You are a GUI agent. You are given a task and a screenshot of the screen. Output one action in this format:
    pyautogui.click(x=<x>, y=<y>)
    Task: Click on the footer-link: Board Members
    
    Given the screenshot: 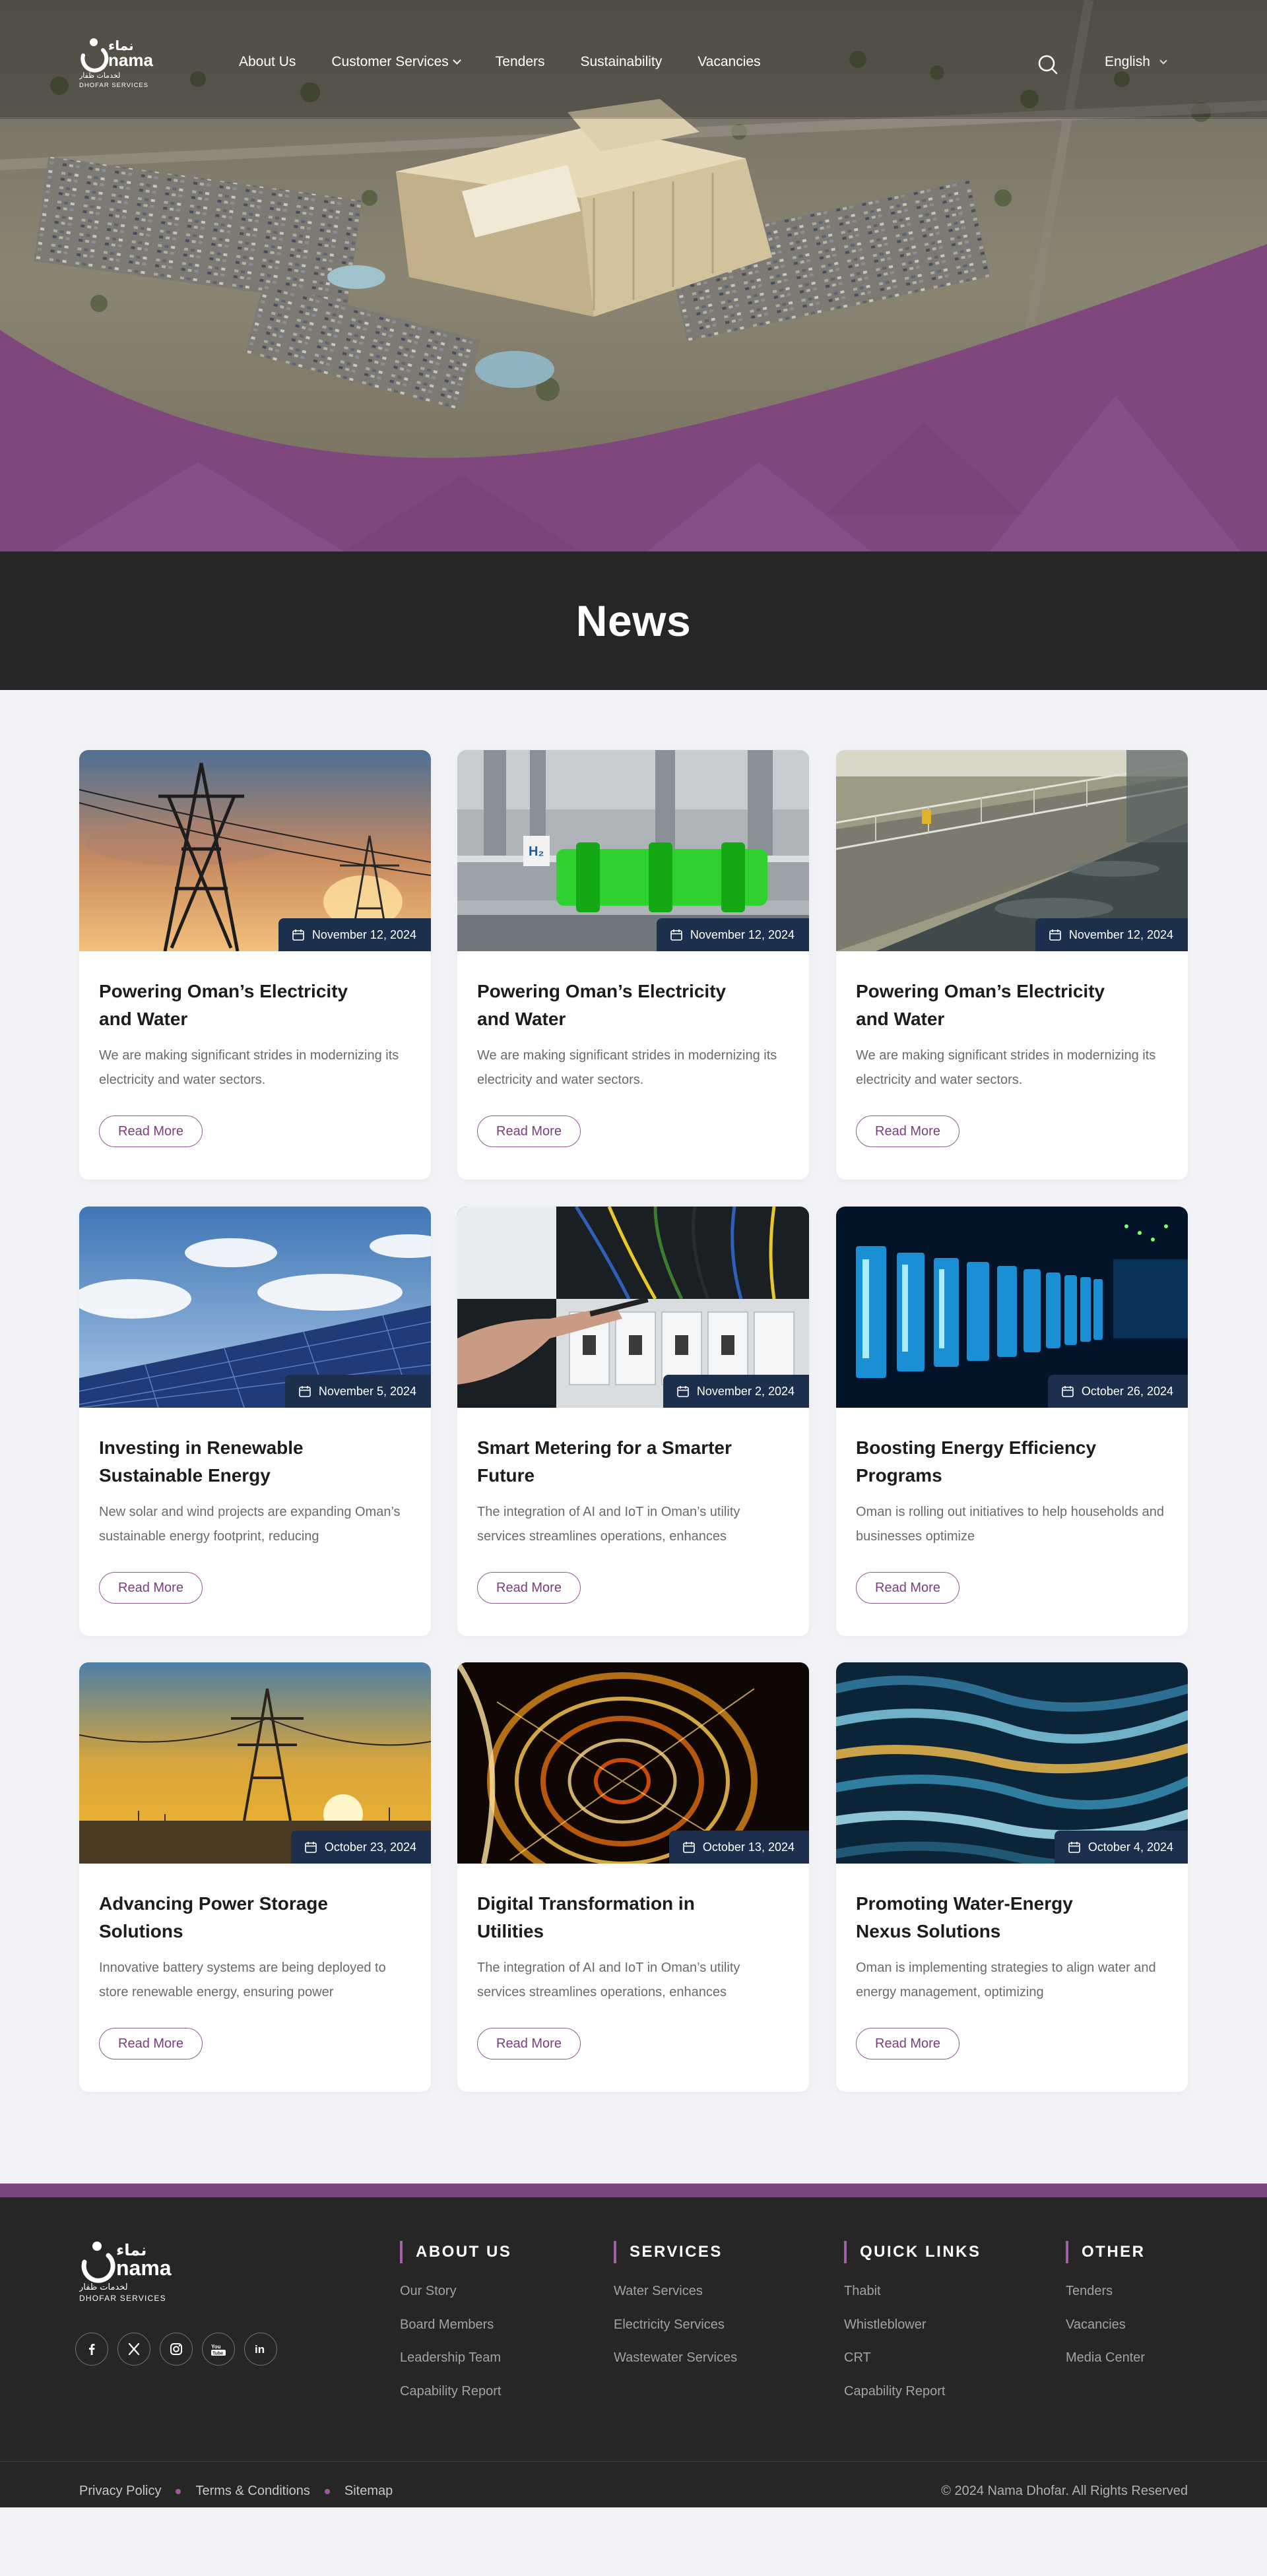 What is the action you would take?
    pyautogui.click(x=455, y=2325)
    